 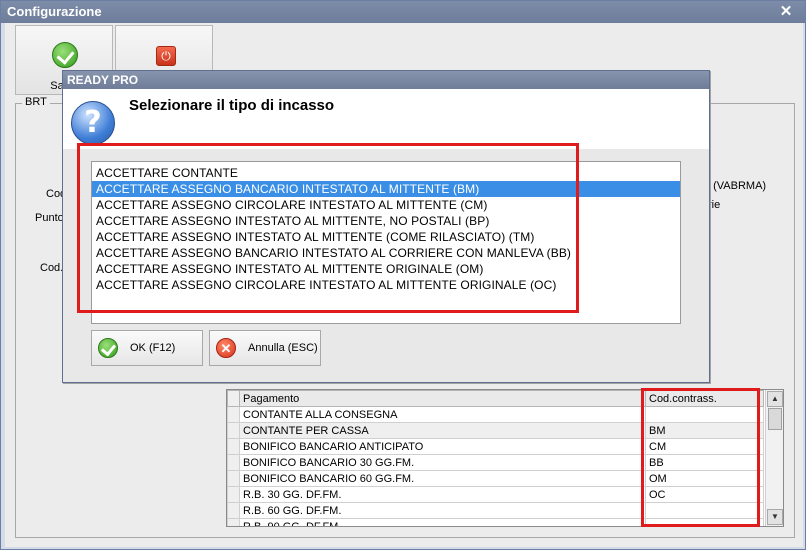 What do you see at coordinates (65, 55) in the screenshot?
I see `green-check-icon` at bounding box center [65, 55].